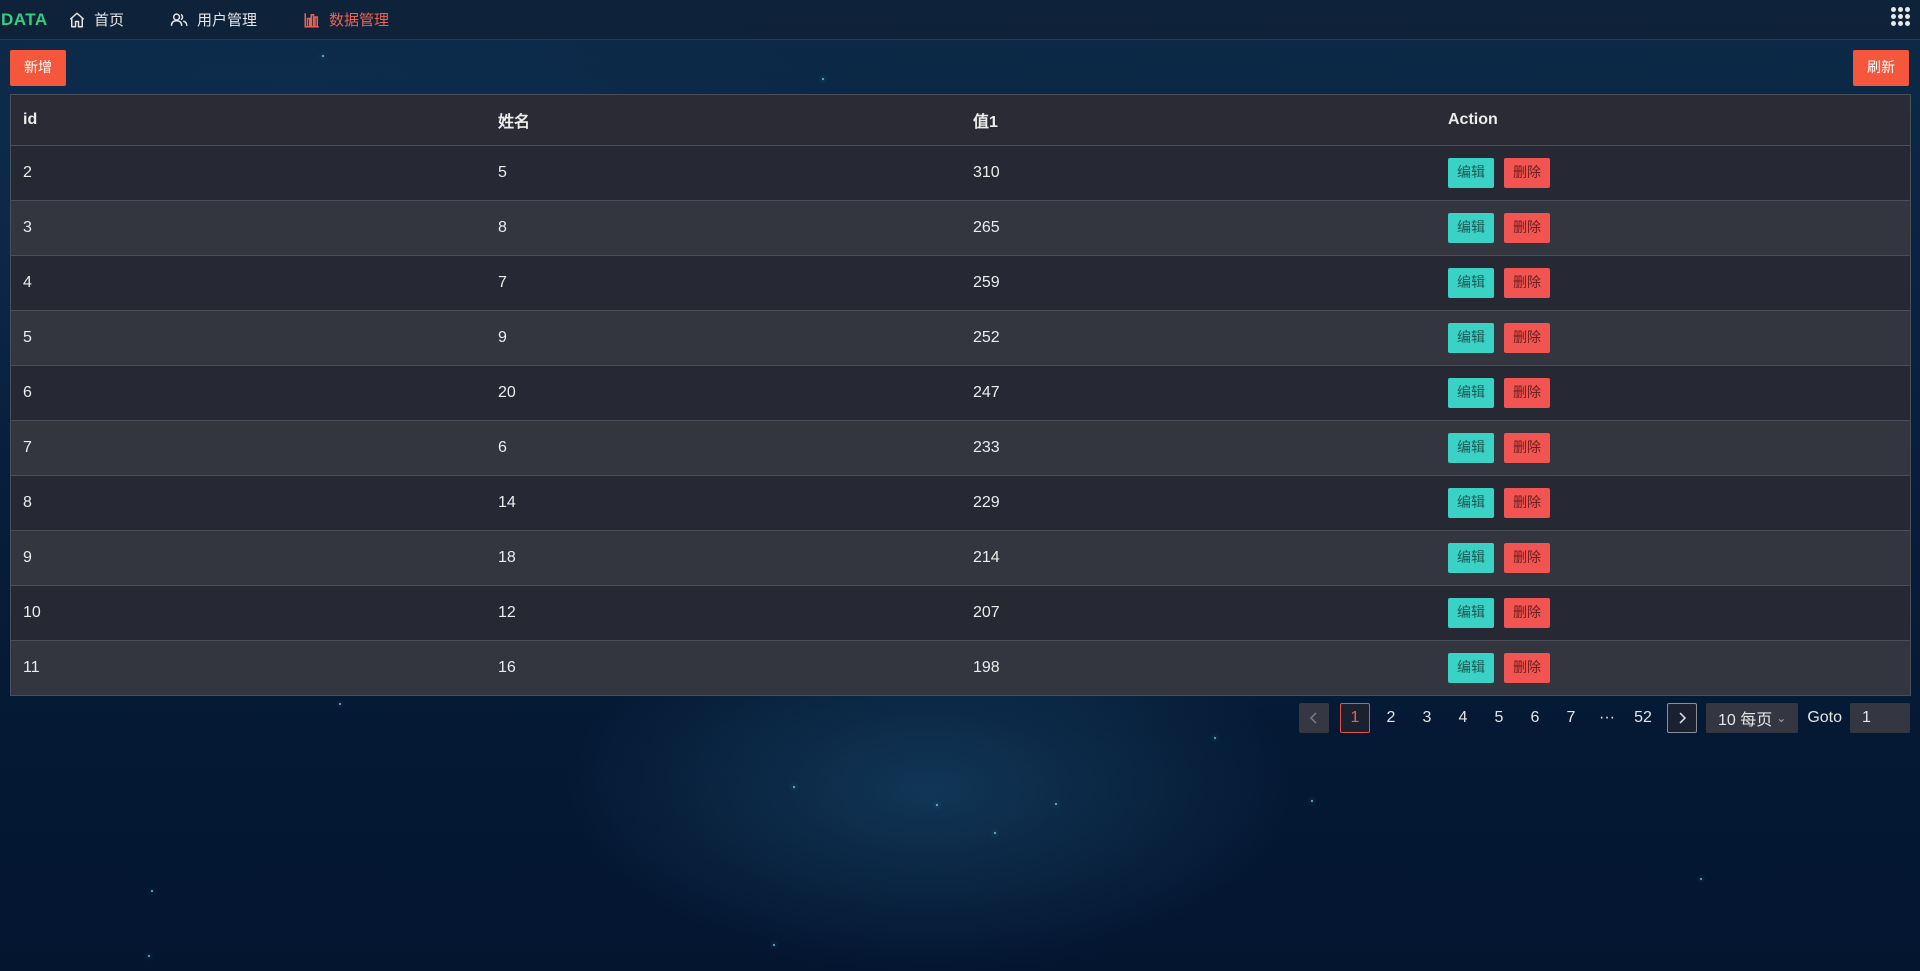 The image size is (1920, 971). I want to click on pagination: 1 2 3 4 5 6 7 ··· 52 10 每页 ⌄ Goto, so click(1604, 718).